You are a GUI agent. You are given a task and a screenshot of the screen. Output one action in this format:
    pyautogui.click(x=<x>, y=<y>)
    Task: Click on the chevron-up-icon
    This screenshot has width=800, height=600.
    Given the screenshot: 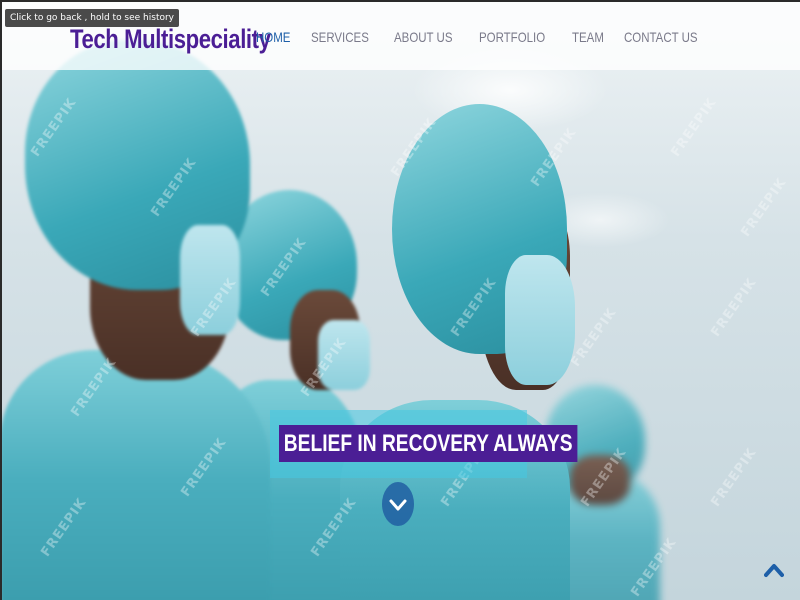 What is the action you would take?
    pyautogui.click(x=774, y=570)
    